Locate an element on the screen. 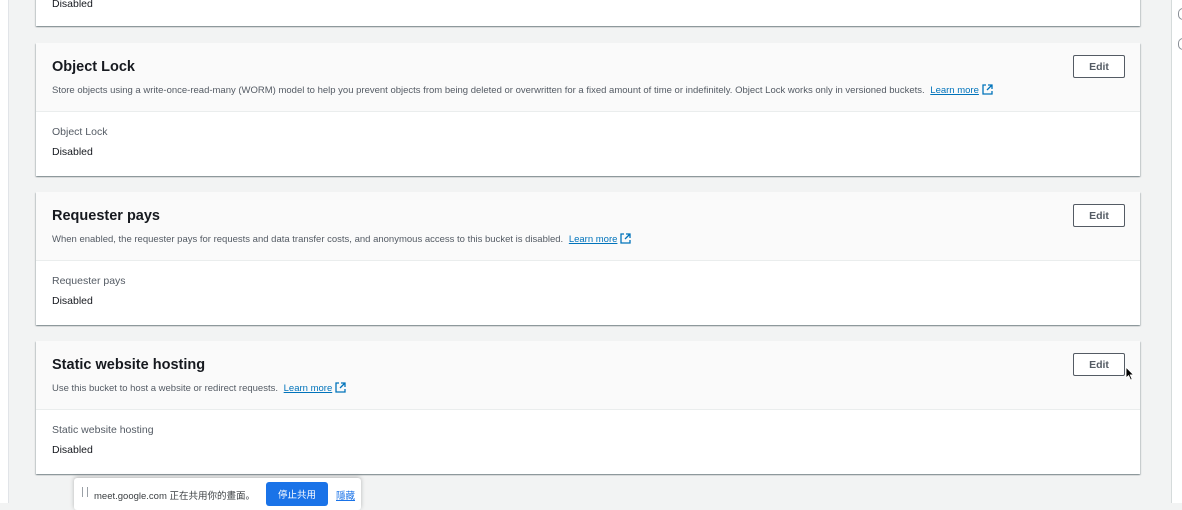 The image size is (1182, 510). screen-share-bar: meet.google.com 正在共用你的畫面。 停止共用 隱藏 is located at coordinates (217, 494).